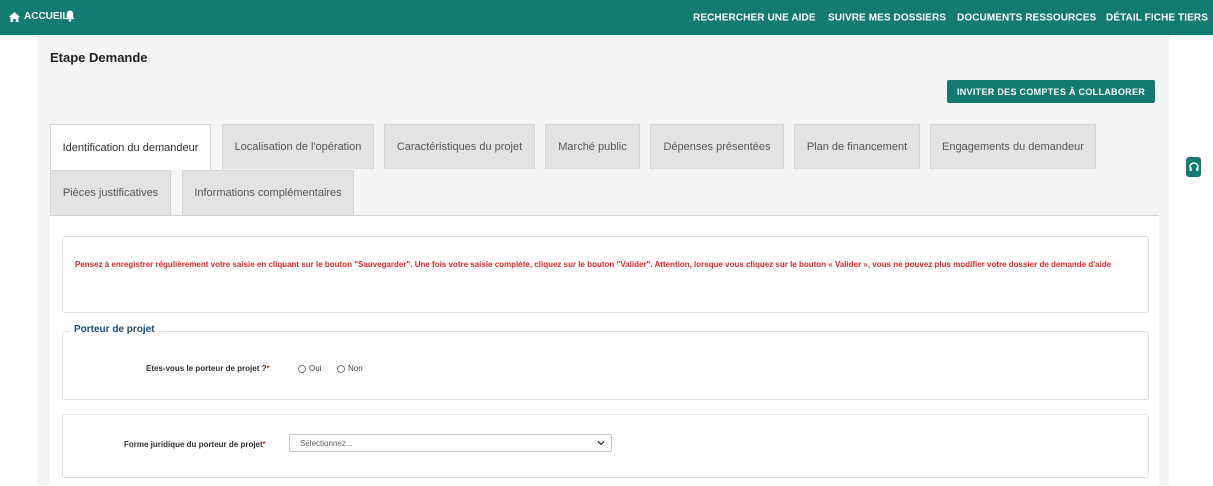 This screenshot has width=1213, height=486. I want to click on radio-oui: Oui, so click(309, 368).